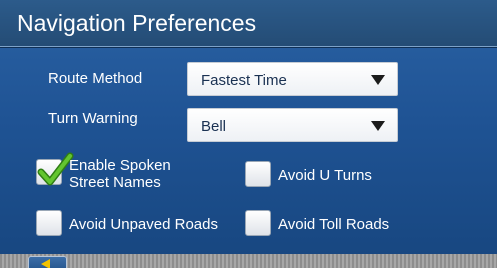 This screenshot has width=497, height=268. What do you see at coordinates (214, 126) in the screenshot?
I see `turn-warning-value: Bell` at bounding box center [214, 126].